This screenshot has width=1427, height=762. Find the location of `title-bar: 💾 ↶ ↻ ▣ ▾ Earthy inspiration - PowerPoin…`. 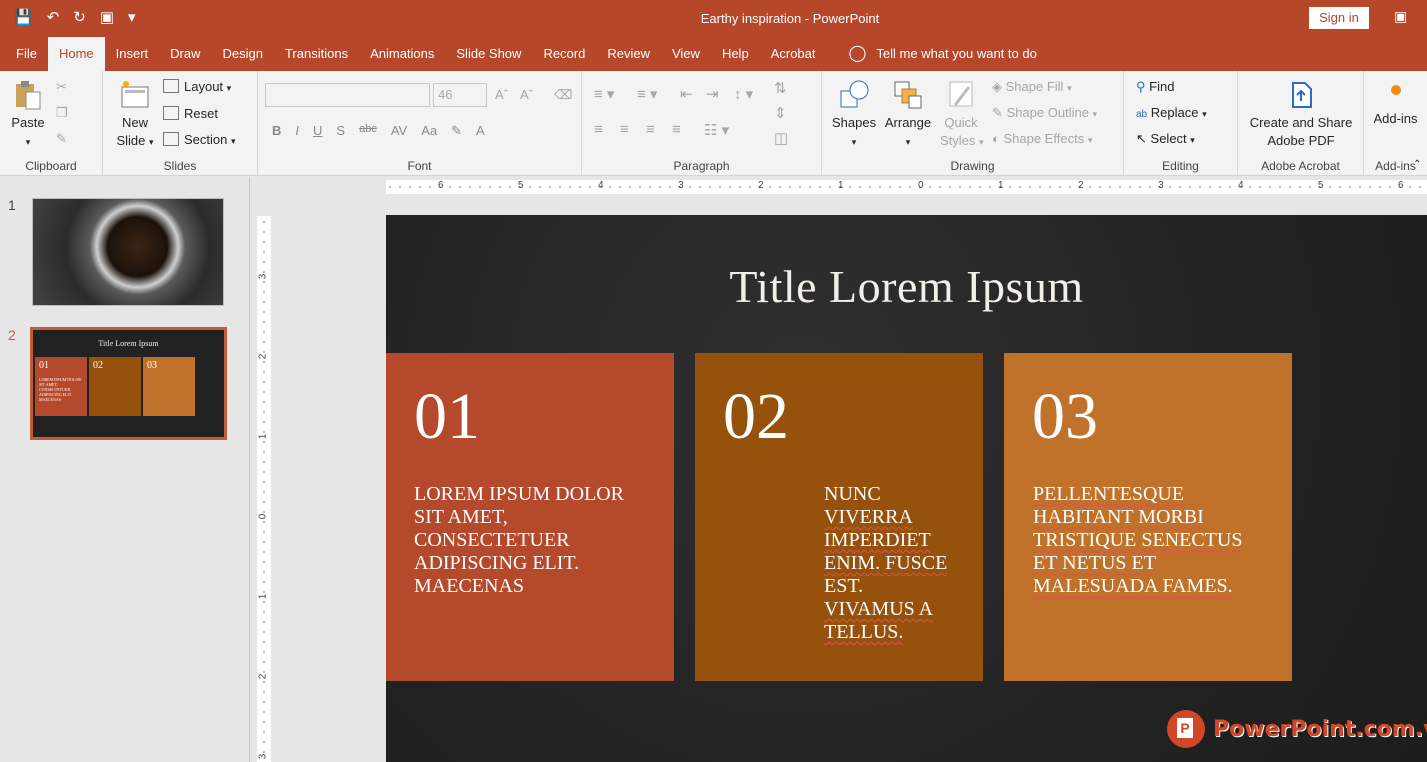

title-bar: 💾 ↶ ↻ ▣ ▾ Earthy inspiration - PowerPoin… is located at coordinates (713, 18).